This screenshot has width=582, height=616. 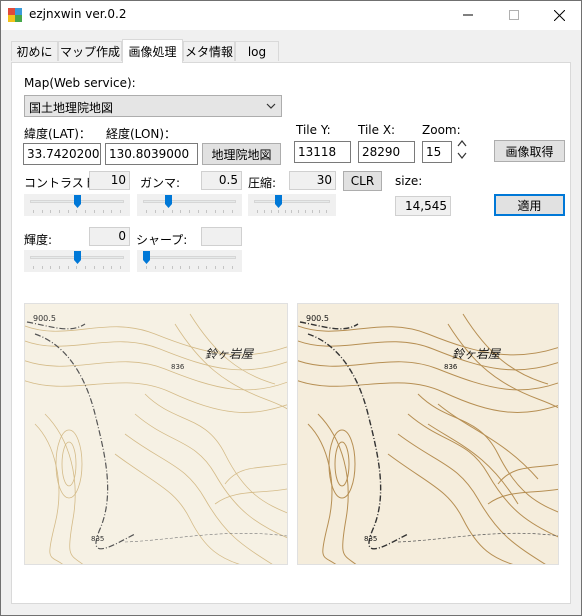 What do you see at coordinates (189, 205) in the screenshot?
I see `gamma-slider` at bounding box center [189, 205].